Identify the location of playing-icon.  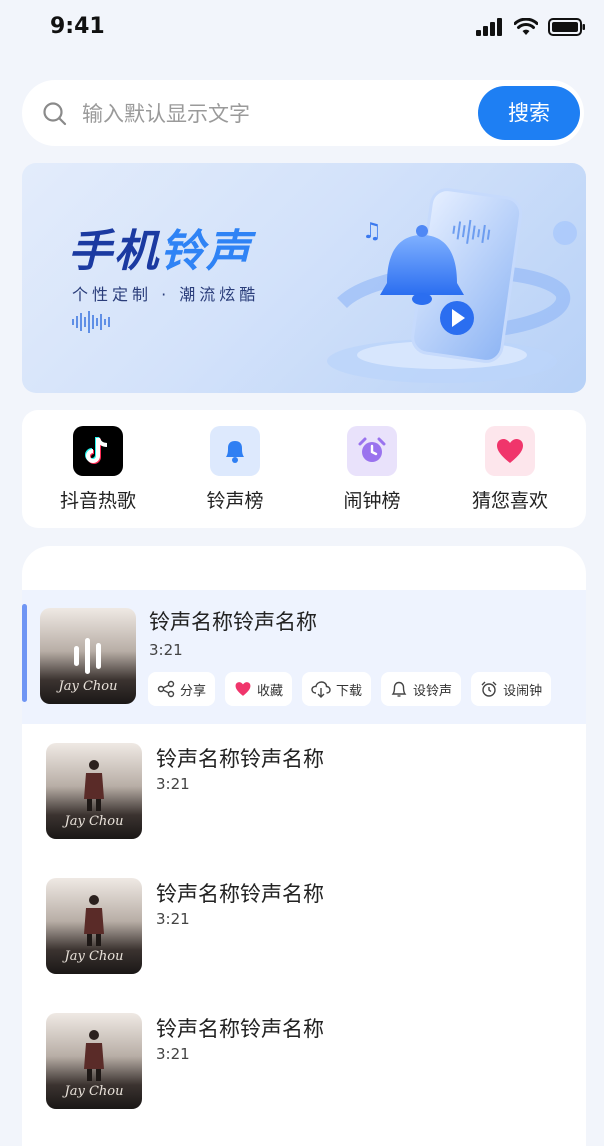
(87, 656).